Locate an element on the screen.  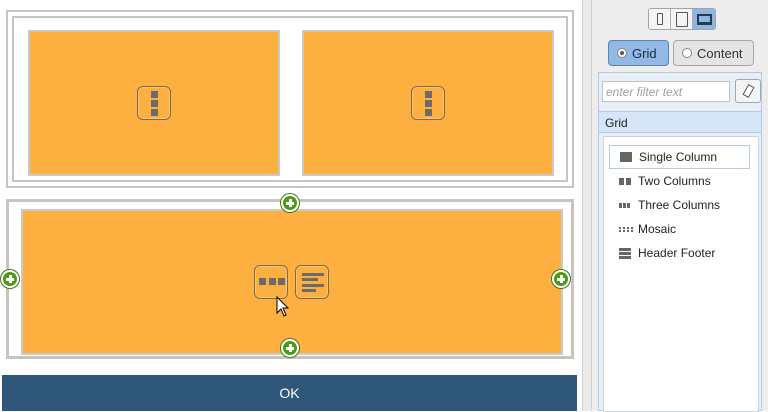
add-column-left-icon is located at coordinates (10, 279).